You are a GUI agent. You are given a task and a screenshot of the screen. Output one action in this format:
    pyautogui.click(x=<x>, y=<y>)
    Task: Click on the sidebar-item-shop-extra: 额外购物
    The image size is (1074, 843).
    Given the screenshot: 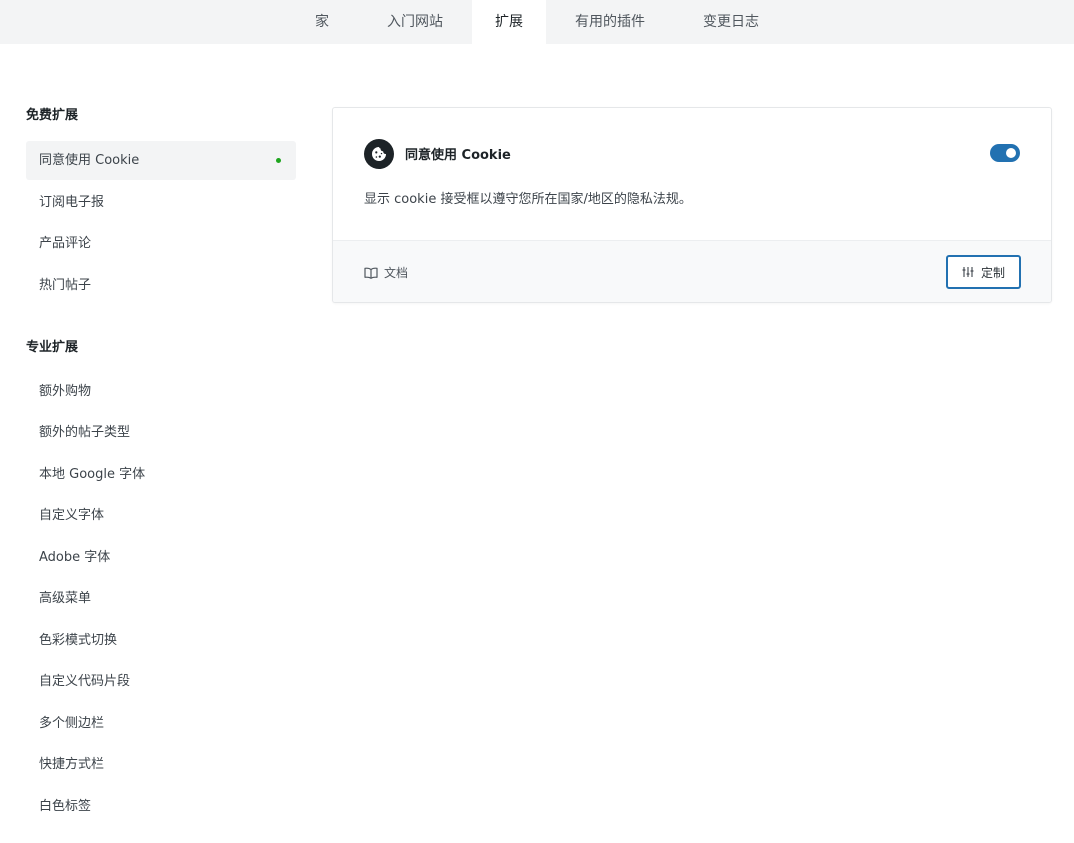 What is the action you would take?
    pyautogui.click(x=161, y=391)
    